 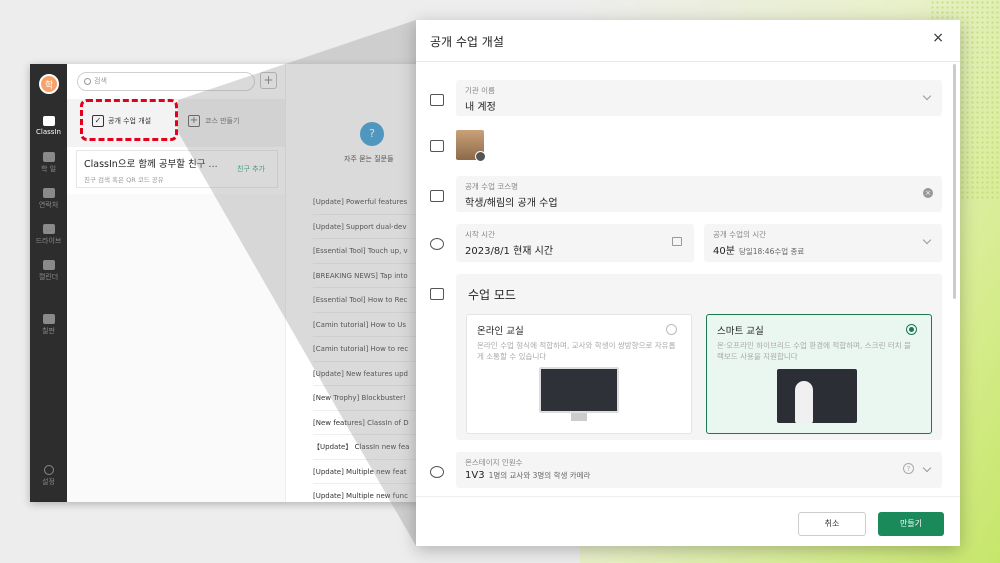 I want to click on rail-item-classin: ClassIn, so click(x=48, y=126).